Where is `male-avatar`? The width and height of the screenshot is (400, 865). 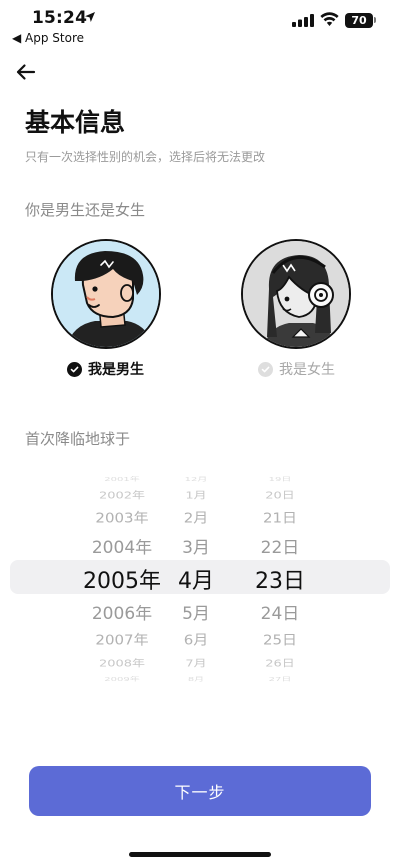
male-avatar is located at coordinates (106, 294).